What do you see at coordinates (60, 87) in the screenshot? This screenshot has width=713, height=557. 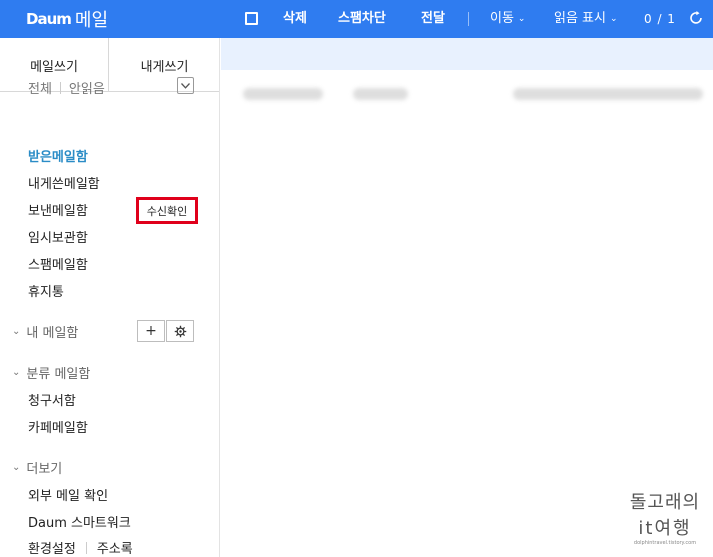 I see `filter-divider` at bounding box center [60, 87].